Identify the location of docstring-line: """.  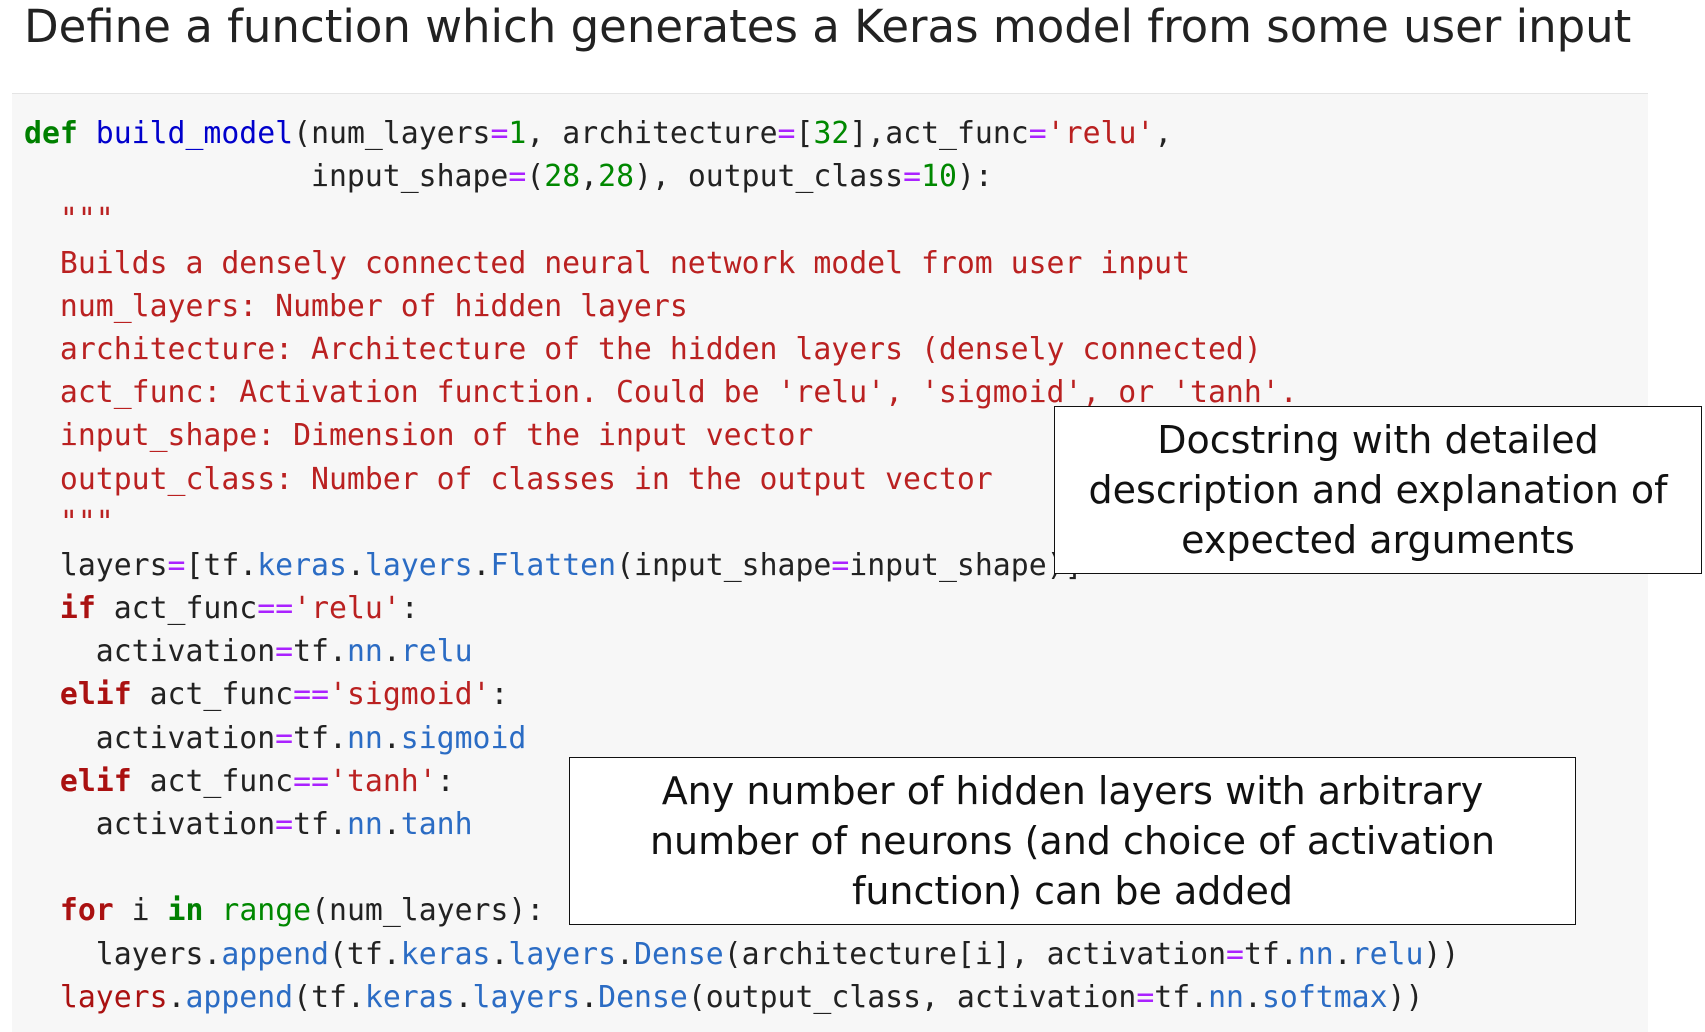
(69, 220).